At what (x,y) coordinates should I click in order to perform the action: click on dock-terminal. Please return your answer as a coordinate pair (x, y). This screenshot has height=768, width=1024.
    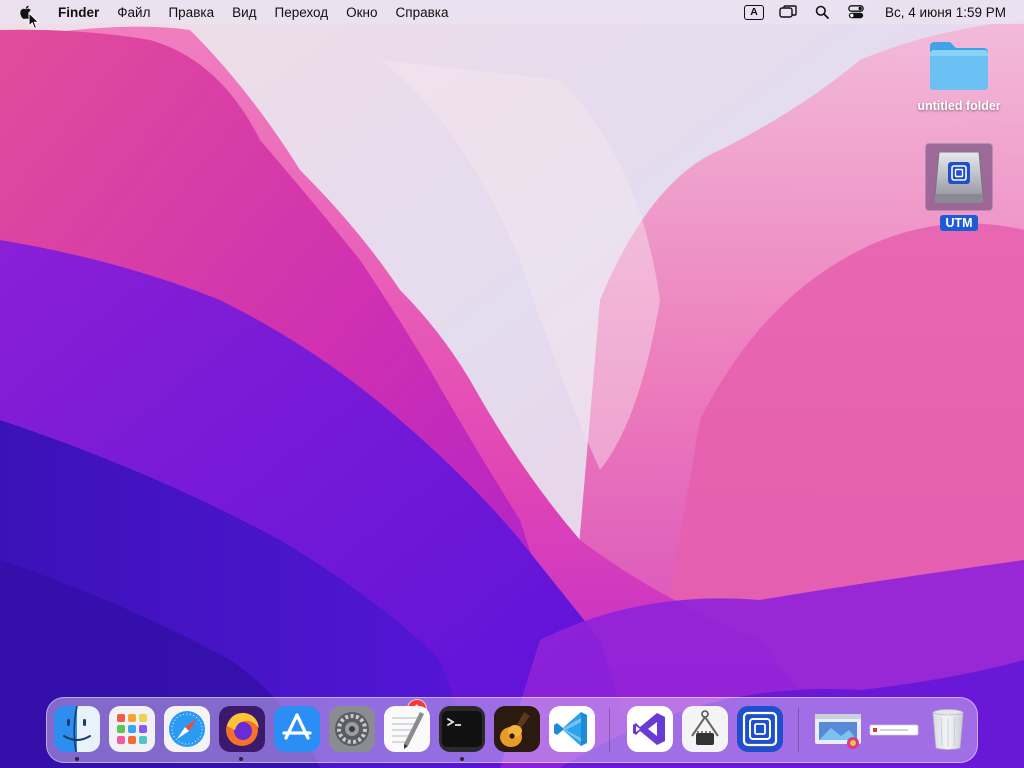
    Looking at the image, I should click on (462, 729).